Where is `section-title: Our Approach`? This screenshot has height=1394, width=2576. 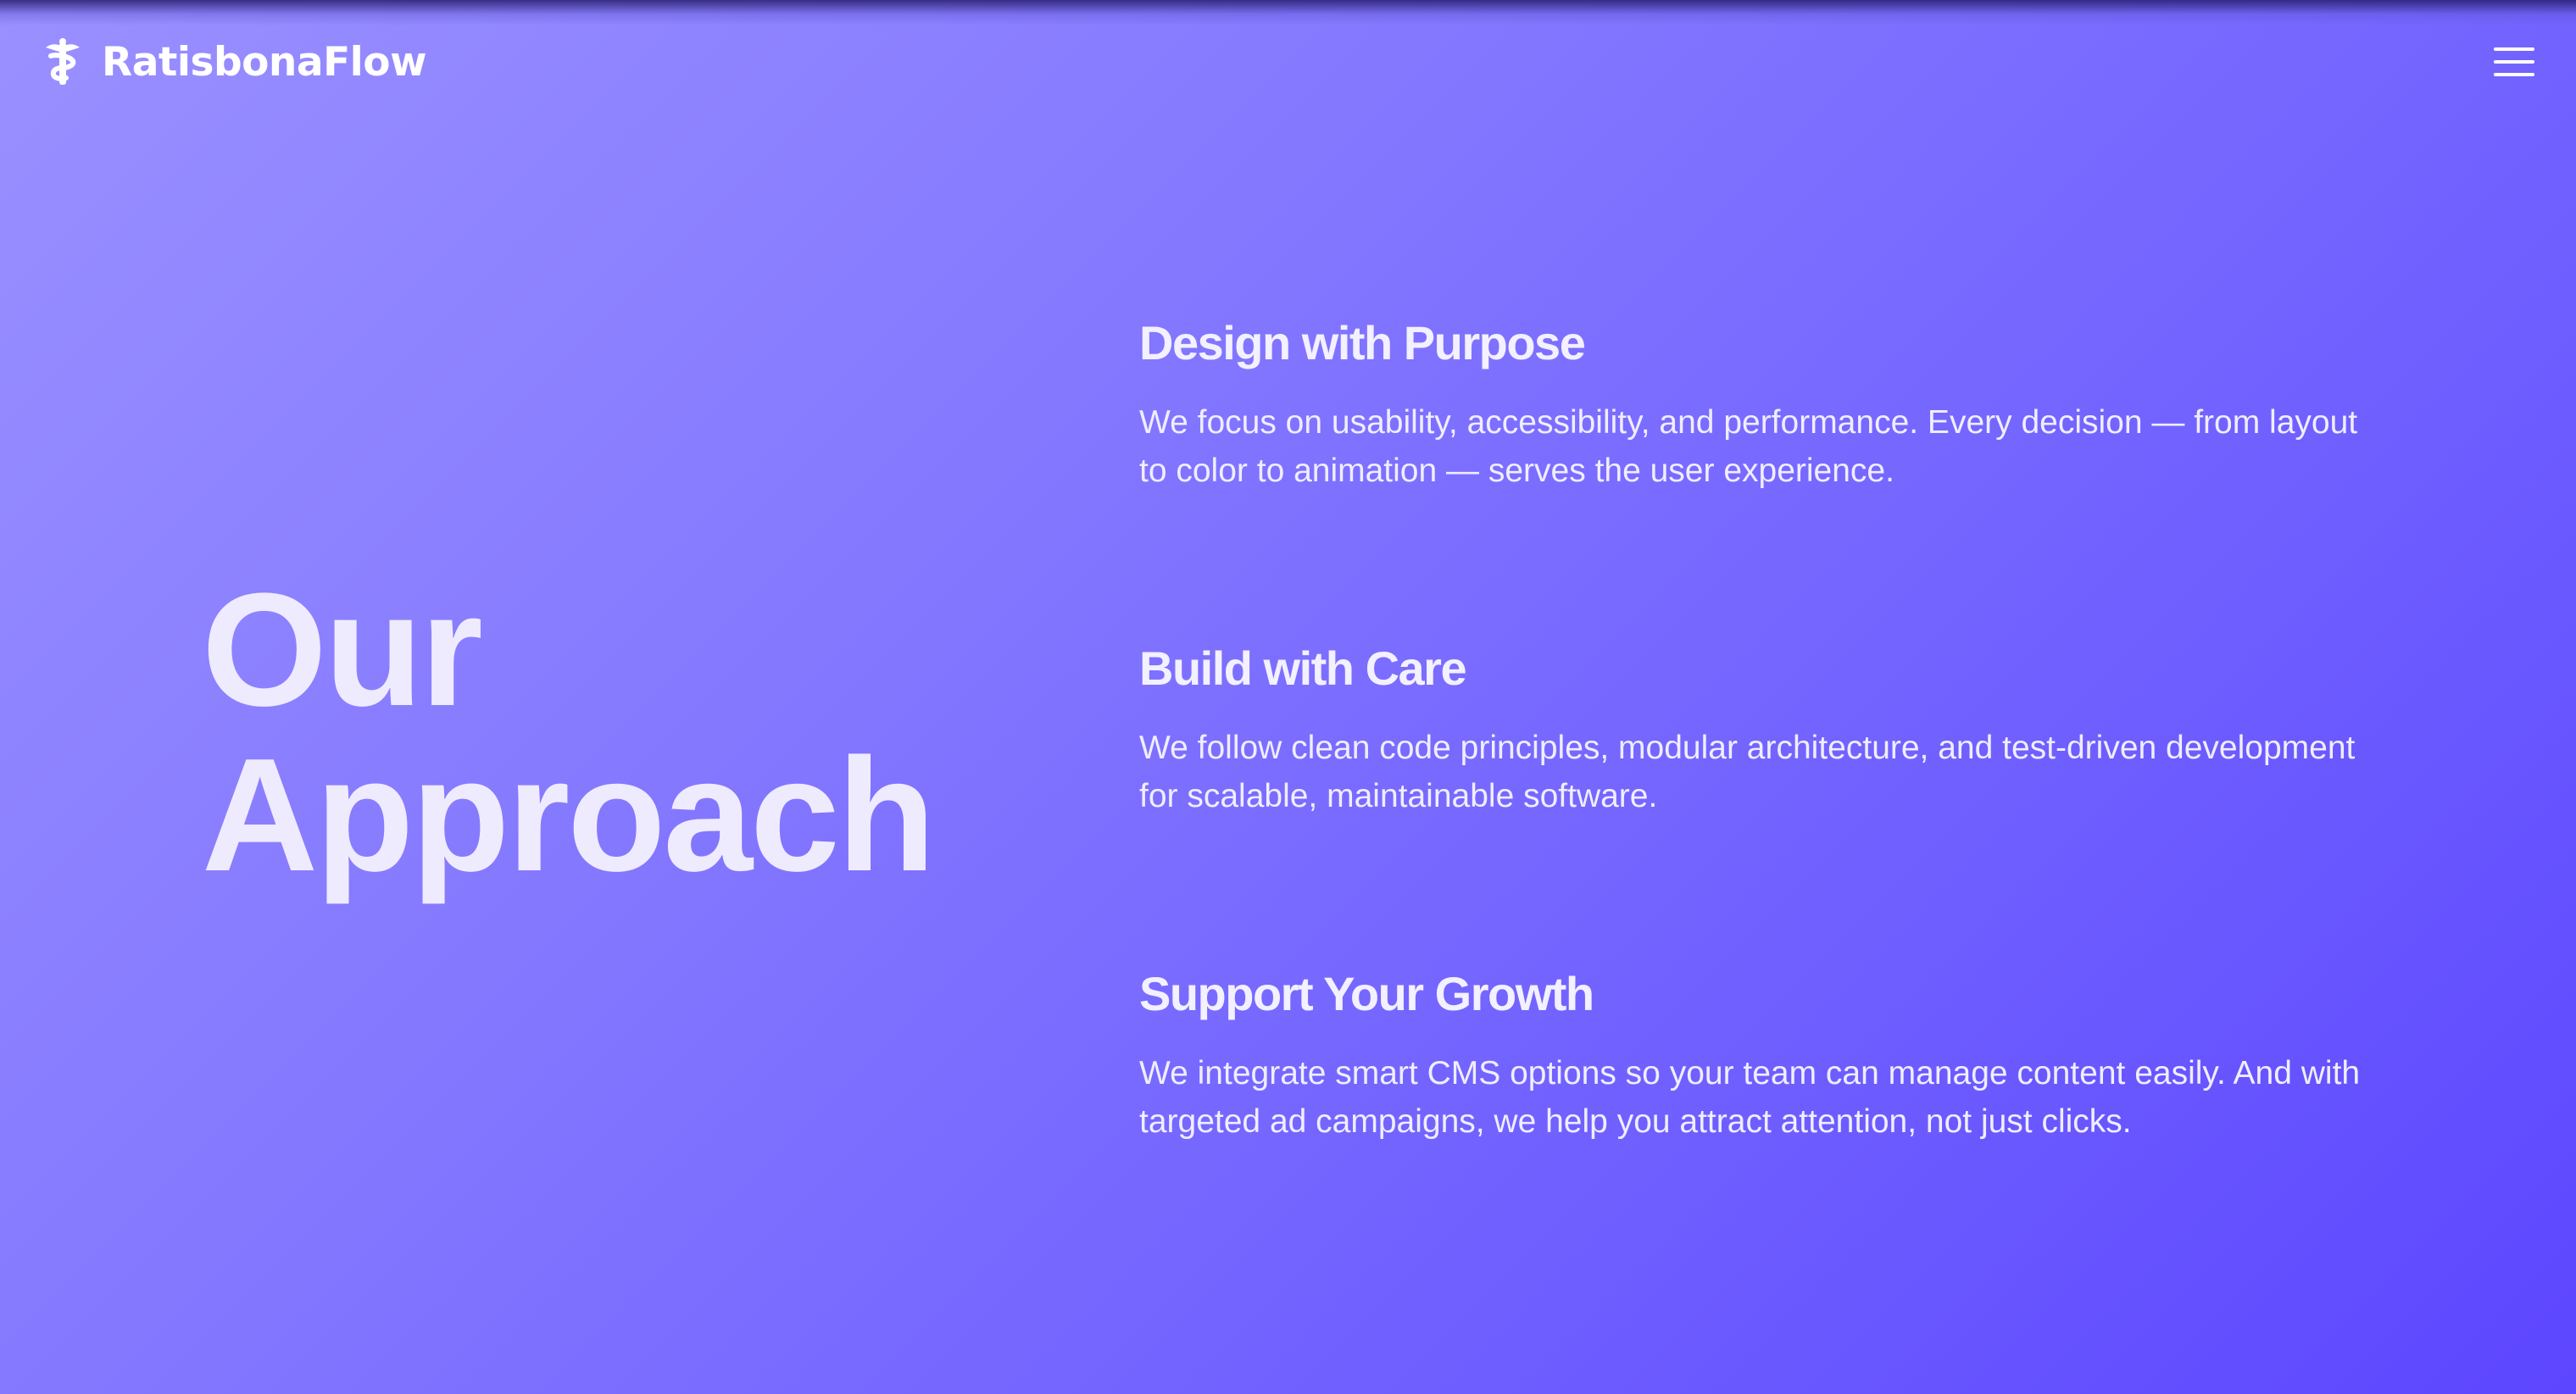
section-title: Our Approach is located at coordinates (625, 733).